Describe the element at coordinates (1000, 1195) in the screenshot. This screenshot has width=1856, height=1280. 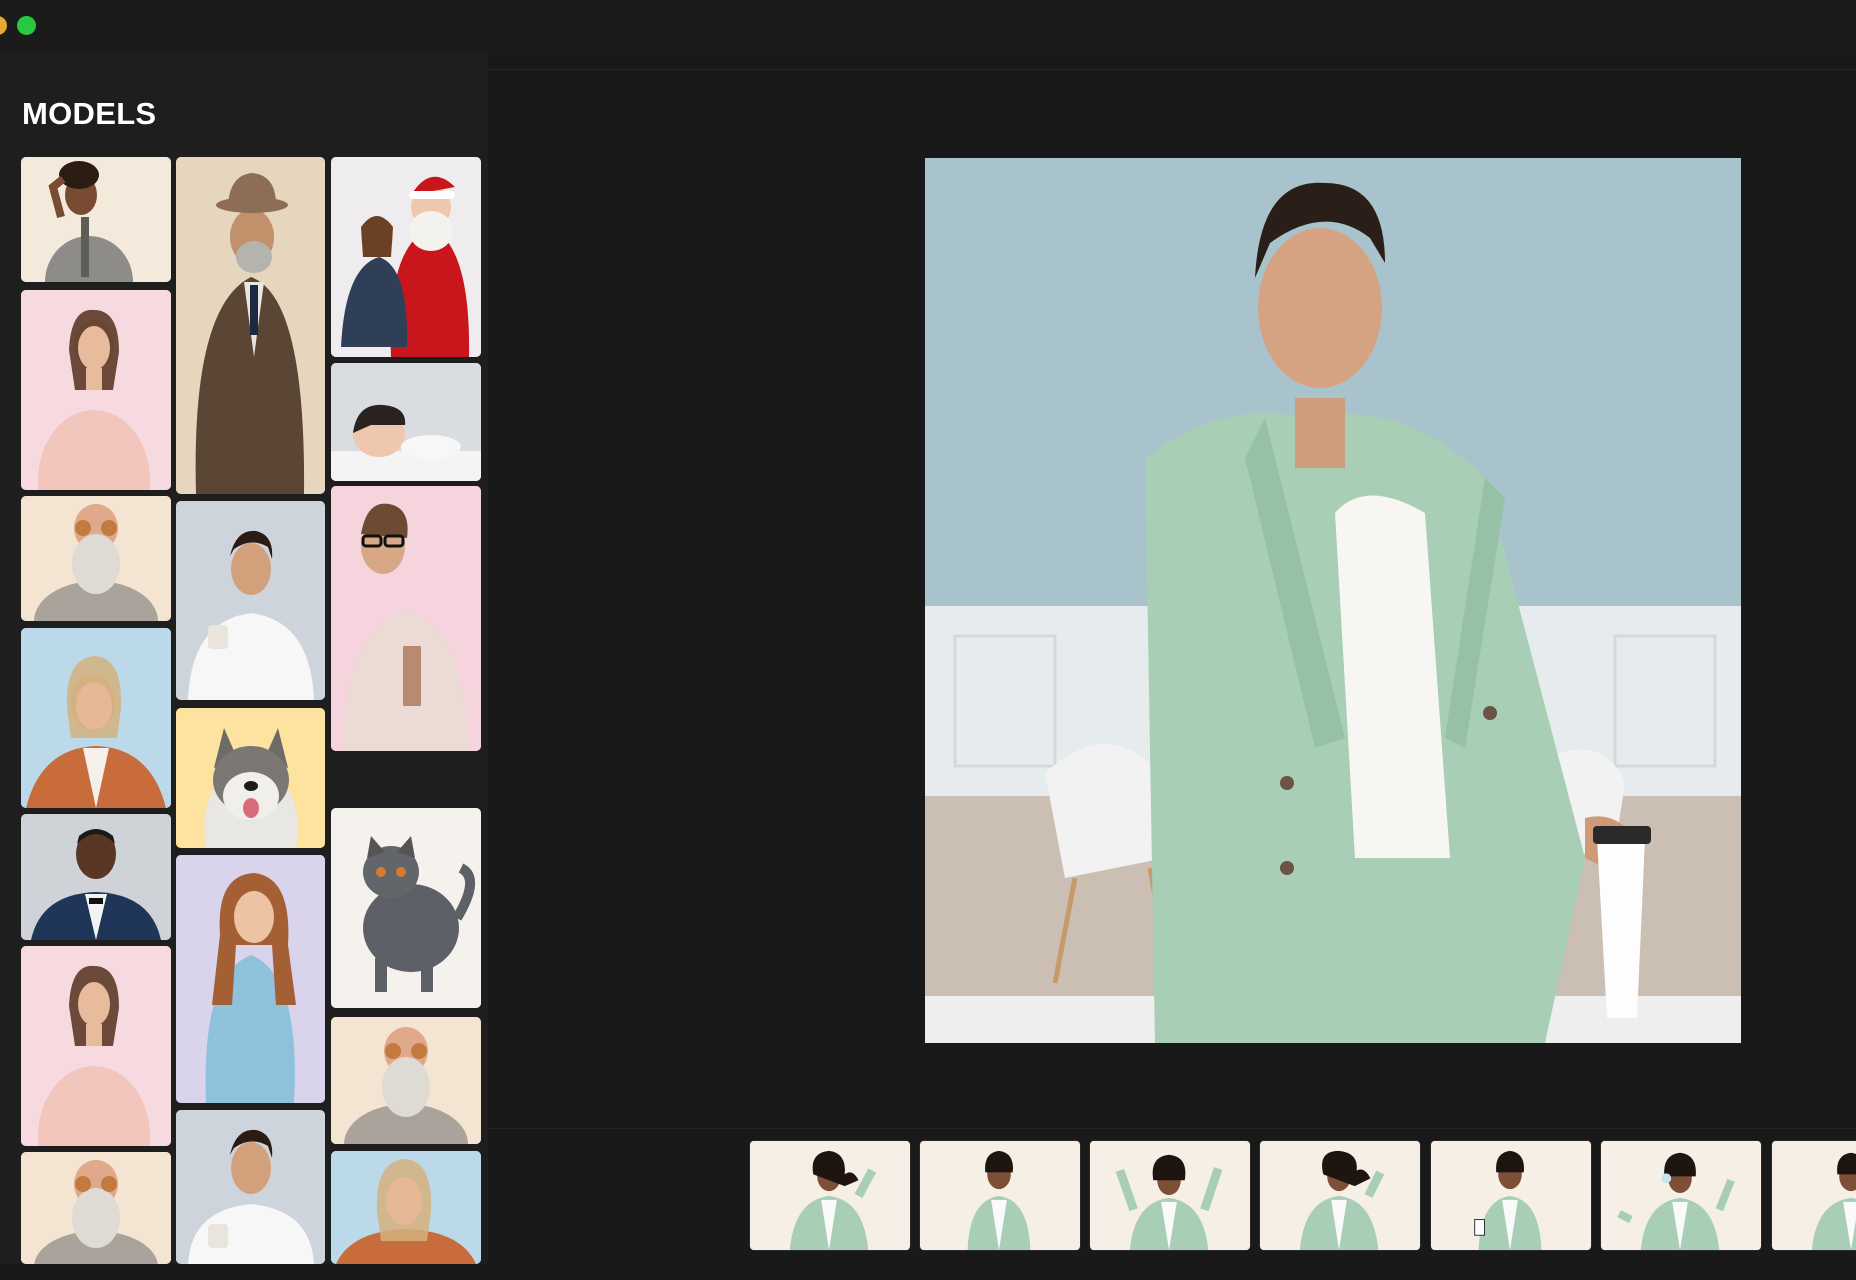
I see `variation-thumb-pose-standing` at that location.